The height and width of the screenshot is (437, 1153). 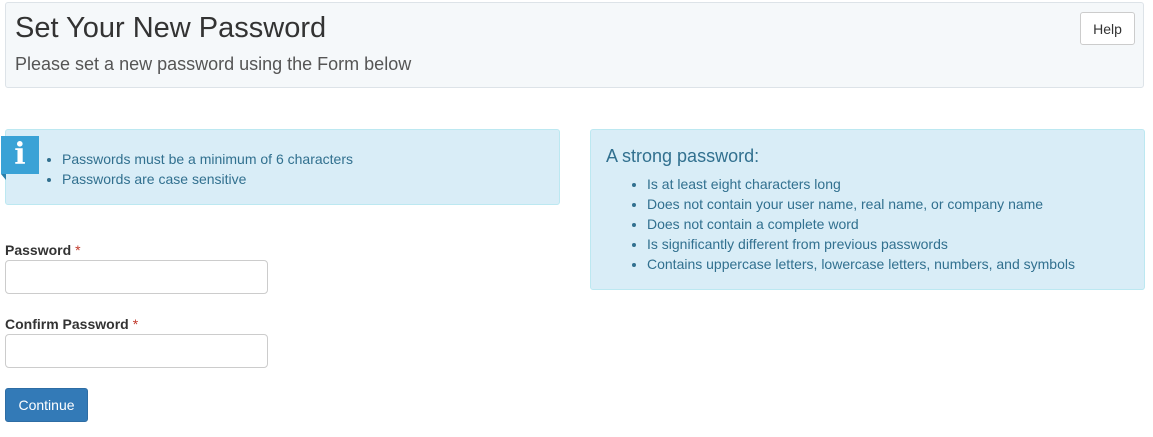 I want to click on page-title: Set Your New Password, so click(x=171, y=28).